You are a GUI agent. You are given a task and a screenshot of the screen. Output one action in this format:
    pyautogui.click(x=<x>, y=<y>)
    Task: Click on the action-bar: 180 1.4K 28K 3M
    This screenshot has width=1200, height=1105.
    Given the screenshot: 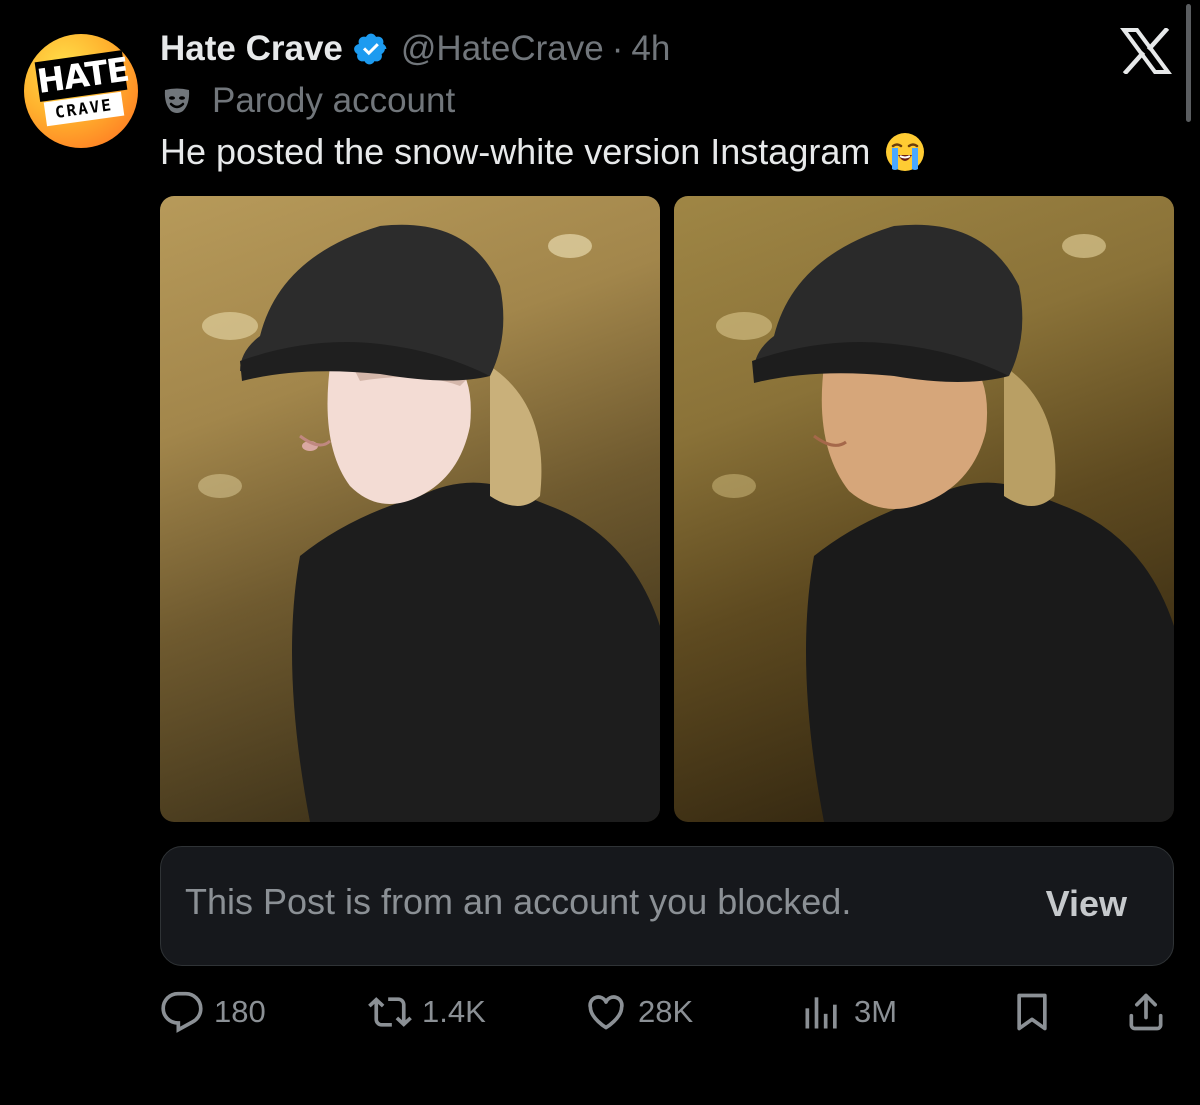 What is the action you would take?
    pyautogui.click(x=668, y=1012)
    